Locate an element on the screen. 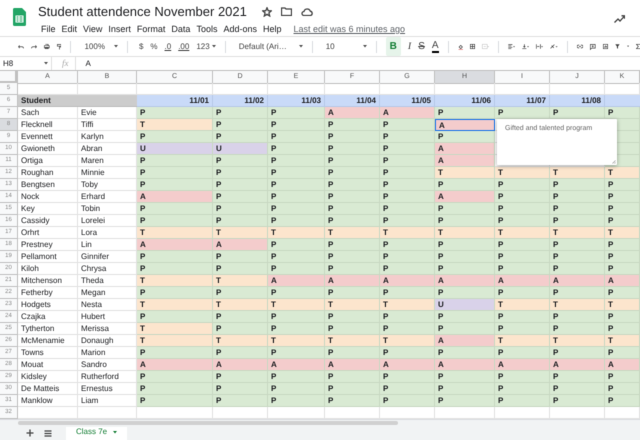 Image resolution: width=640 pixels, height=440 pixels. increase-decimals-button: .00 is located at coordinates (184, 46).